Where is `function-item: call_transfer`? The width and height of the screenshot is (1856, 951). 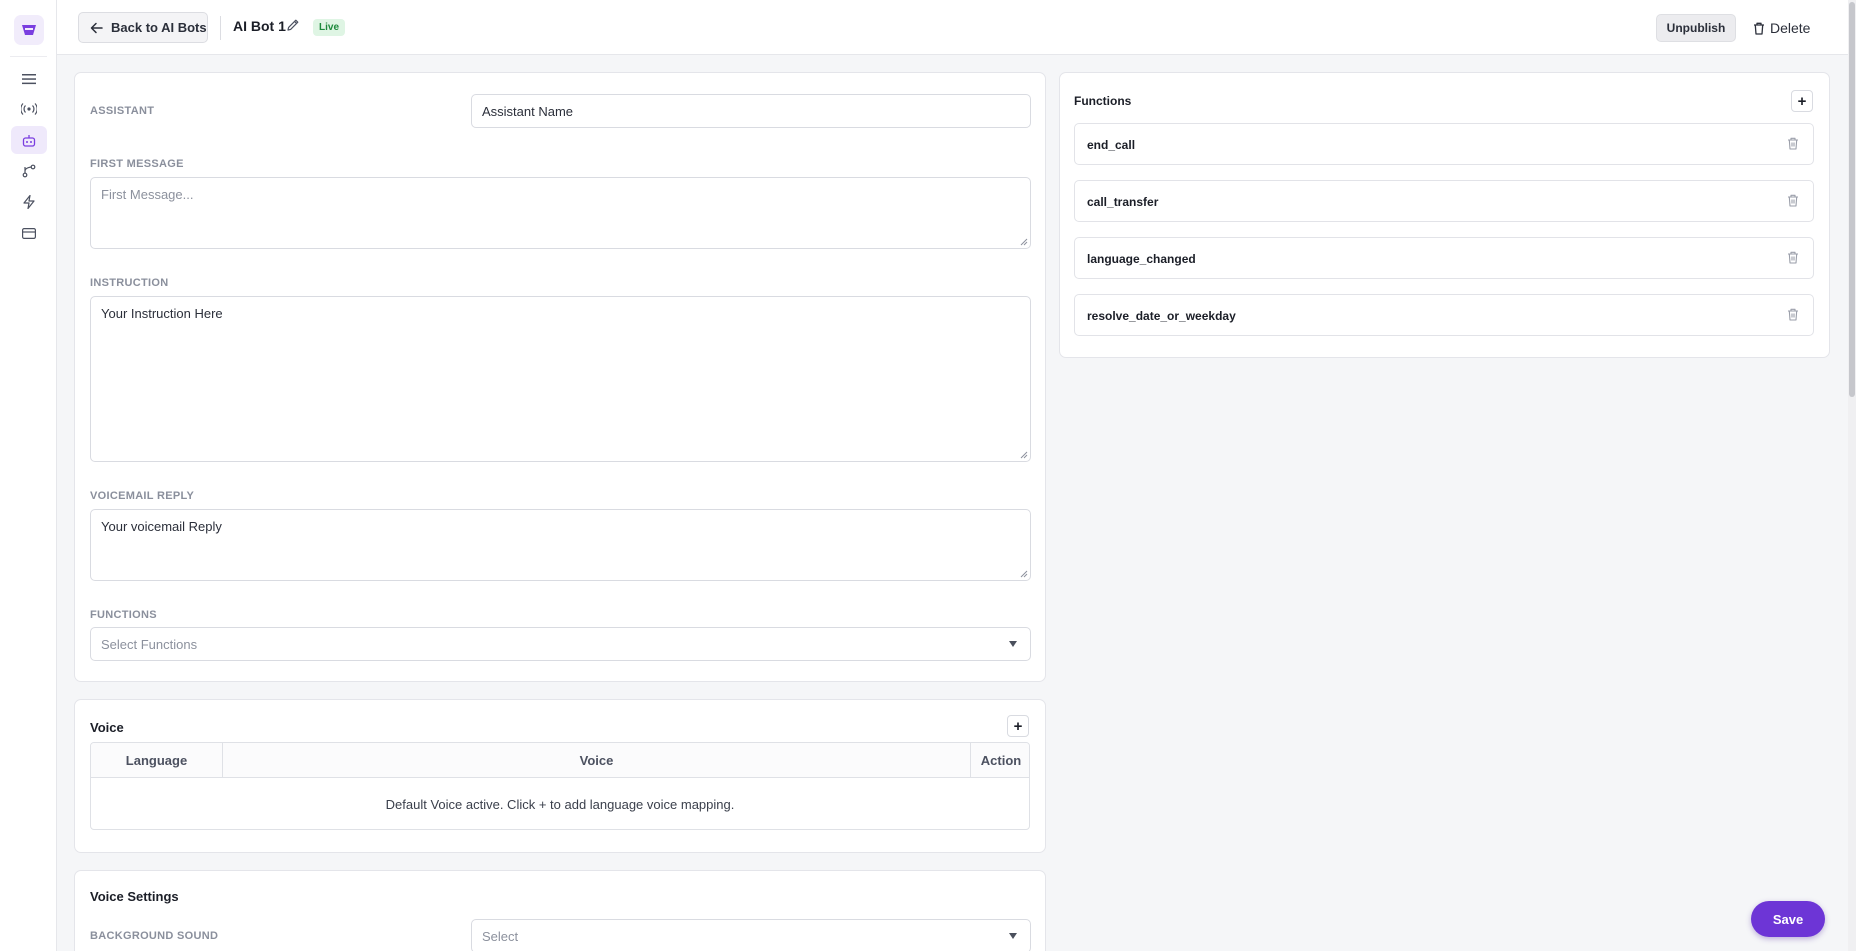 function-item: call_transfer is located at coordinates (1444, 201).